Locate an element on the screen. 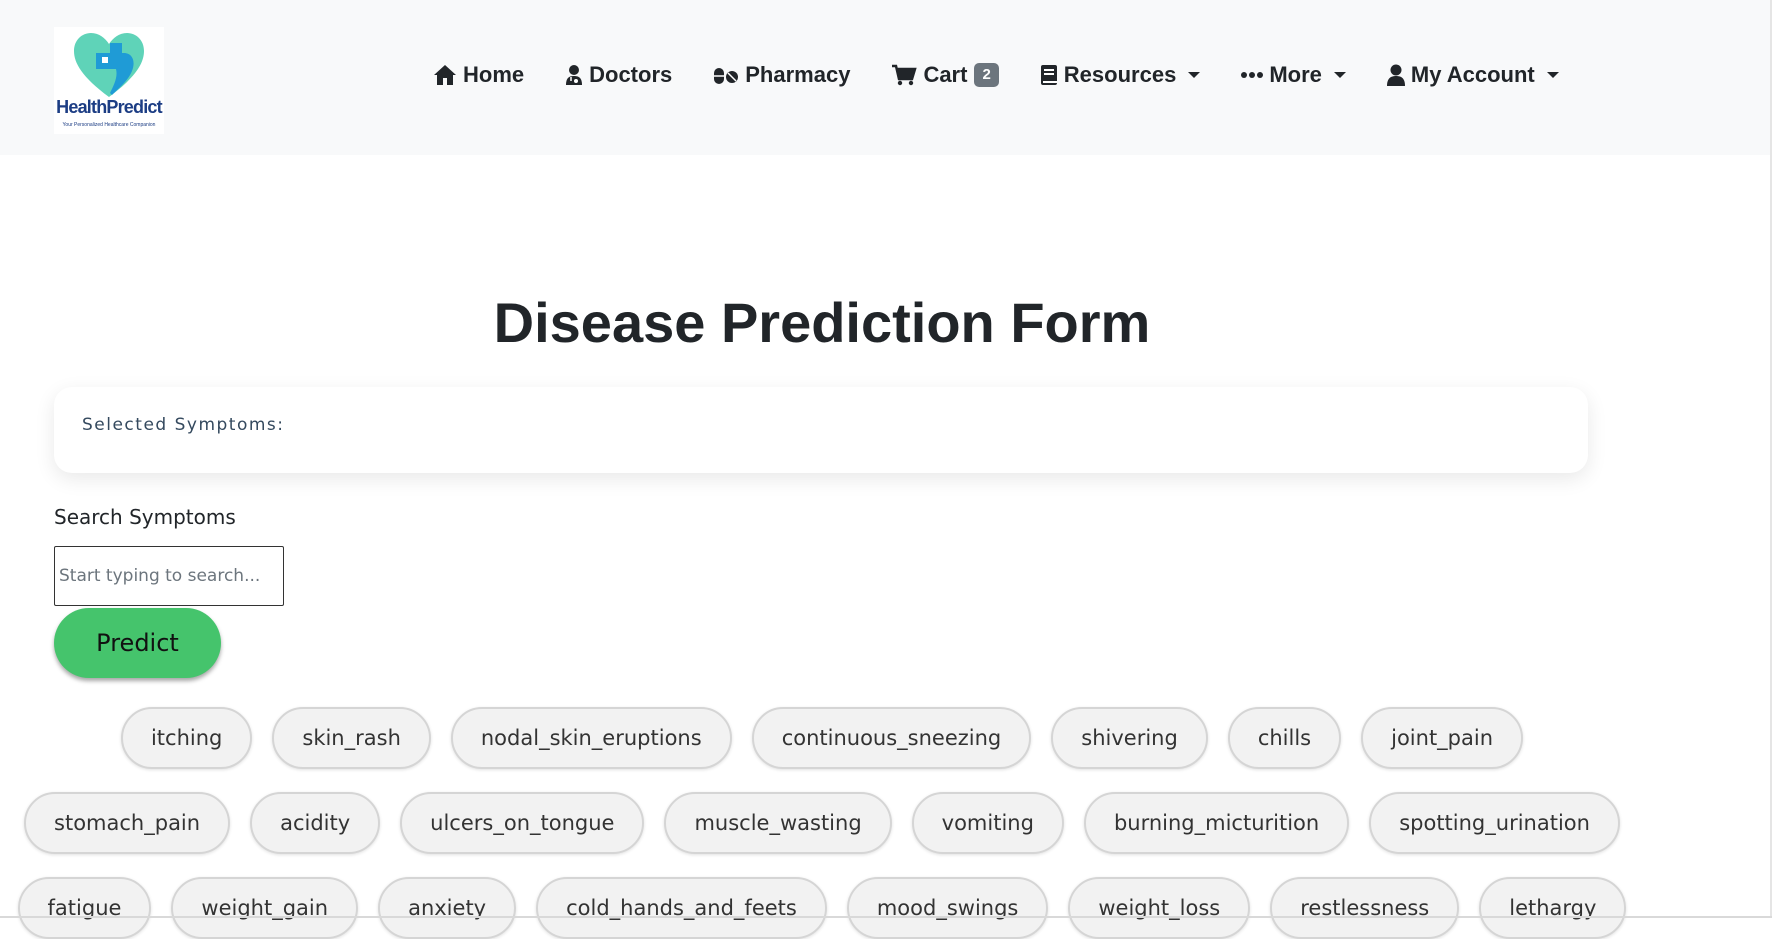 This screenshot has width=1772, height=939. nav-resources-label: Resources is located at coordinates (1120, 74).